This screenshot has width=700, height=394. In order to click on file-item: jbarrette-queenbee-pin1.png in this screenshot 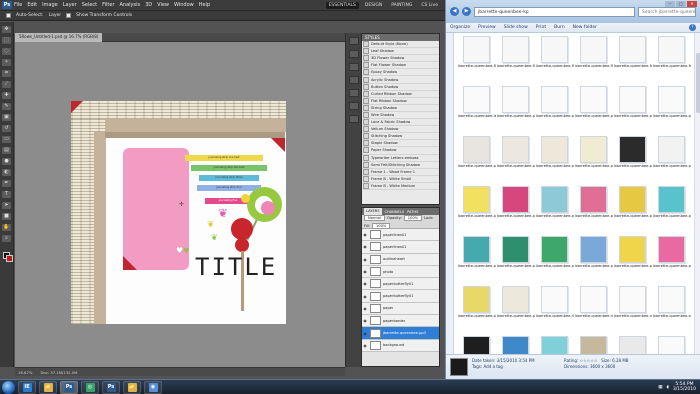, I will do `click(671, 109)`.